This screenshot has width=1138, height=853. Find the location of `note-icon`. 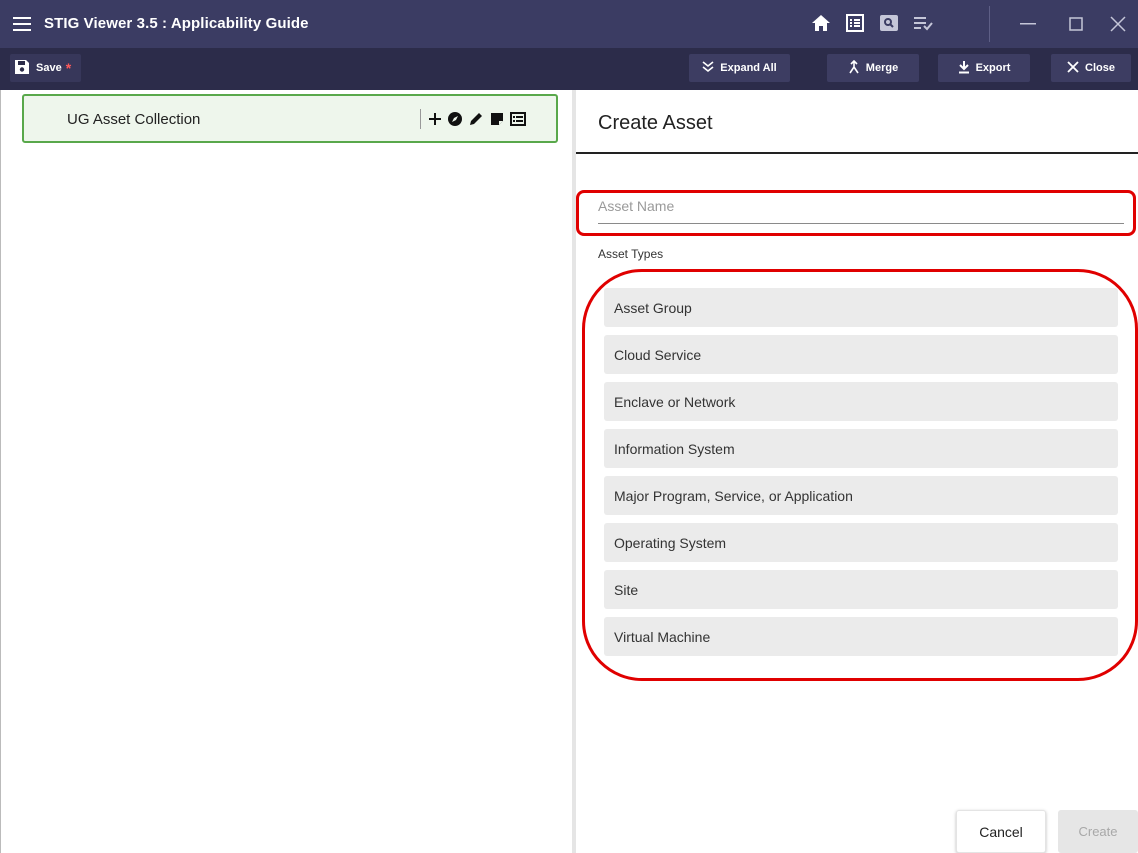

note-icon is located at coordinates (497, 119).